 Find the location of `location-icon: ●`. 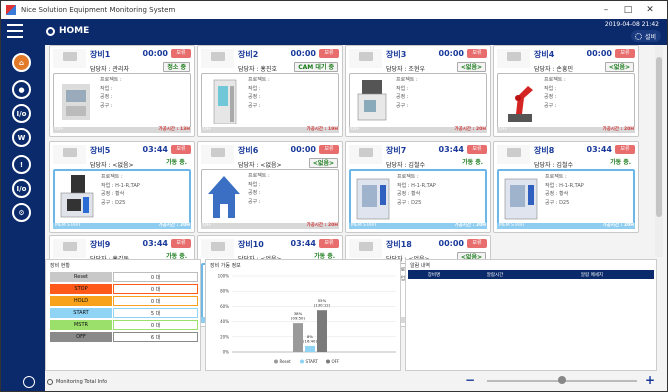

location-icon: ● is located at coordinates (21, 89).